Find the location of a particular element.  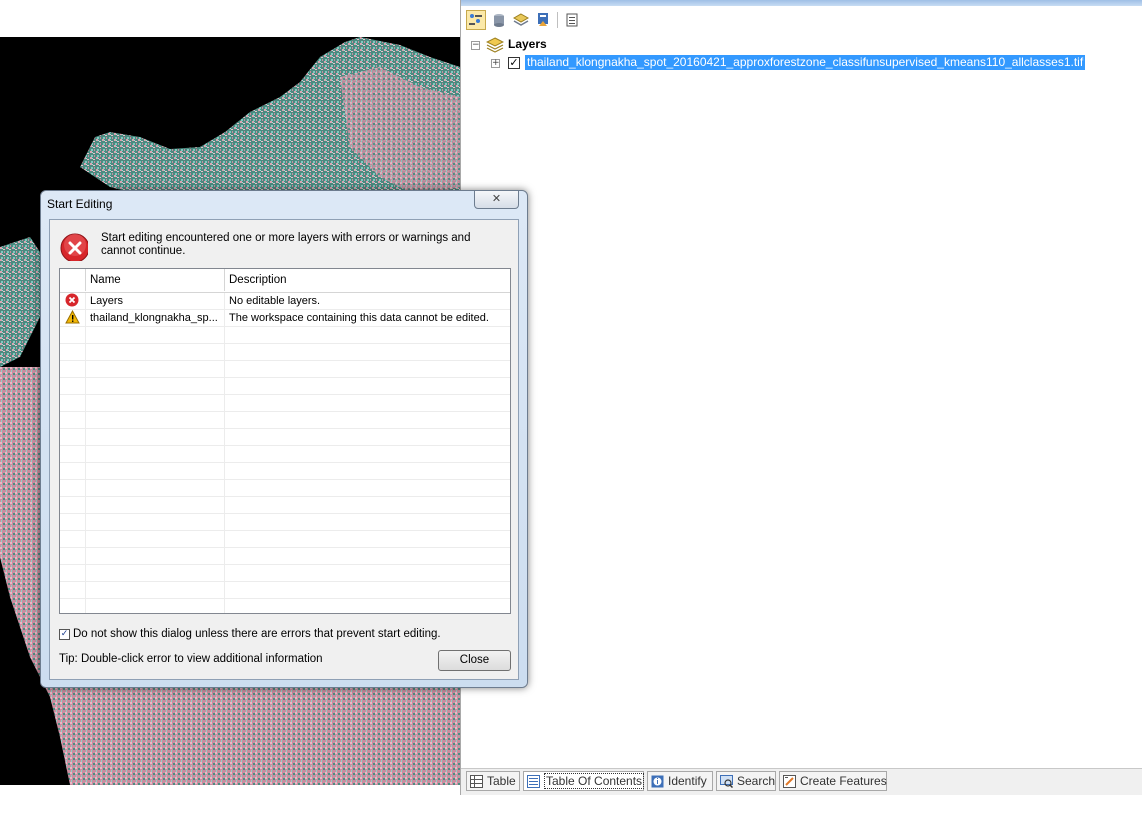

layer-visibility-checkbox: ✓ is located at coordinates (514, 63).